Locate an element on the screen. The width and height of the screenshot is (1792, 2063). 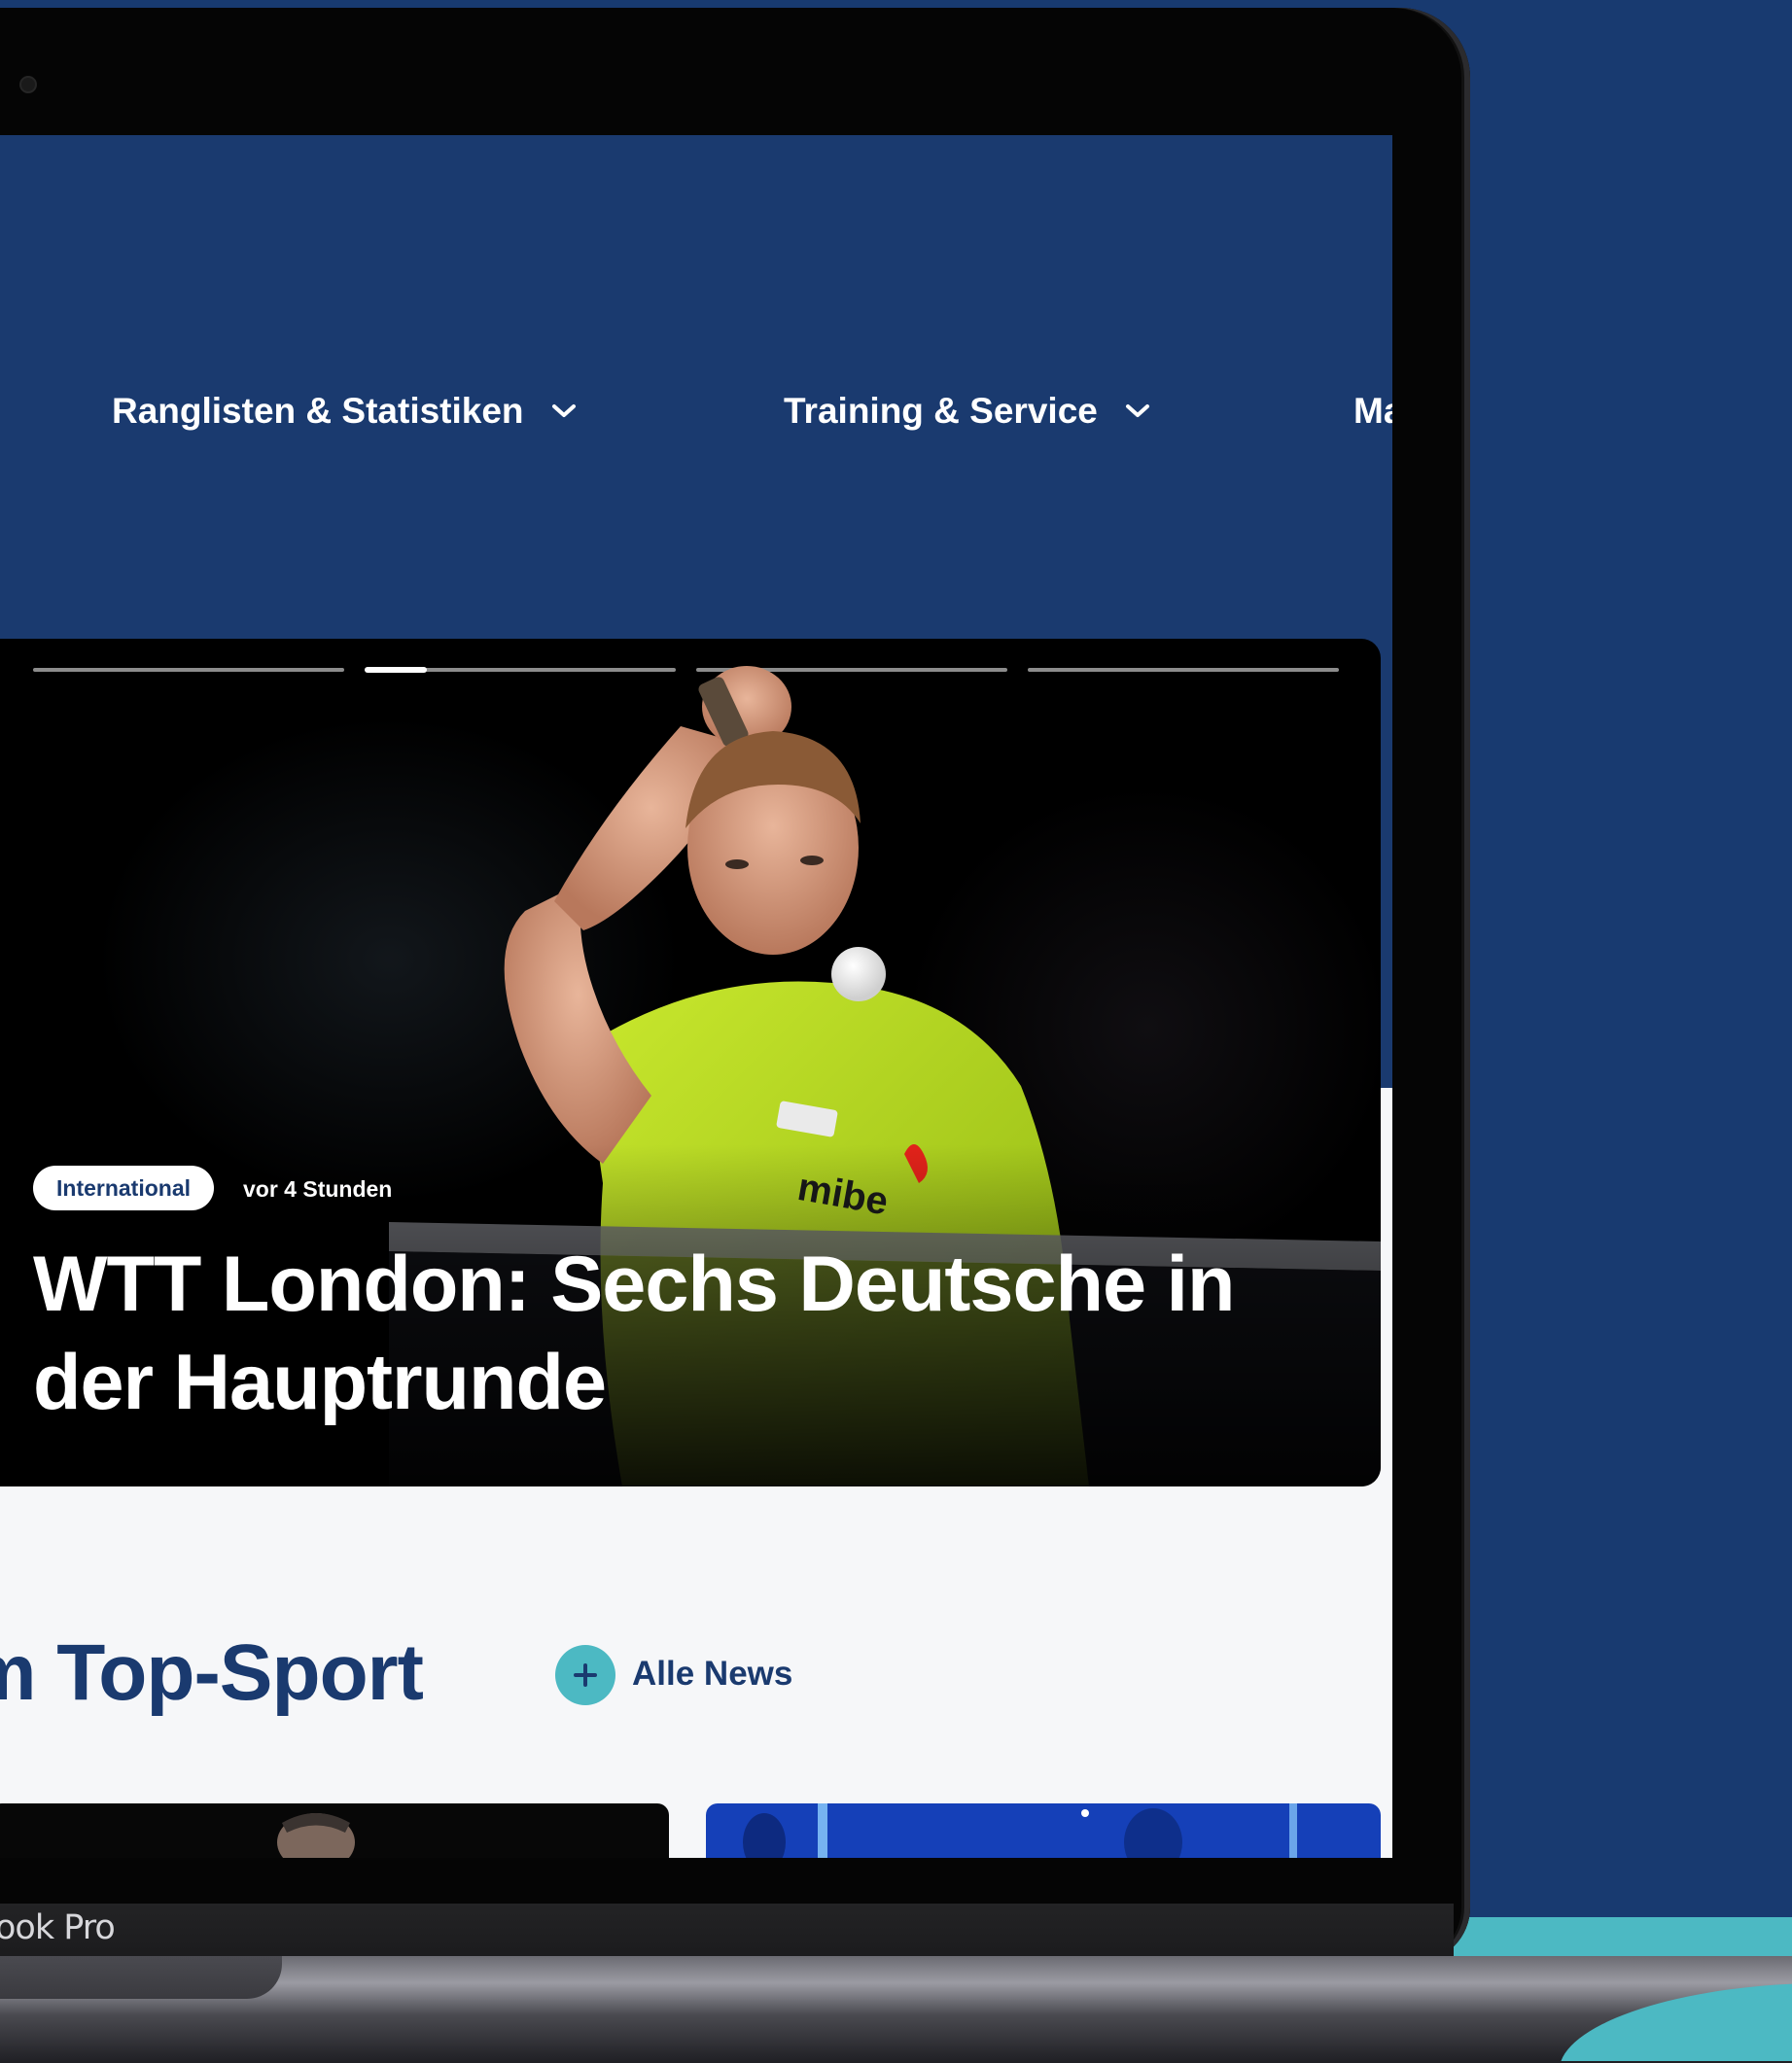
nav-item-label: Ranglisten & Statistiken is located at coordinates (318, 411).